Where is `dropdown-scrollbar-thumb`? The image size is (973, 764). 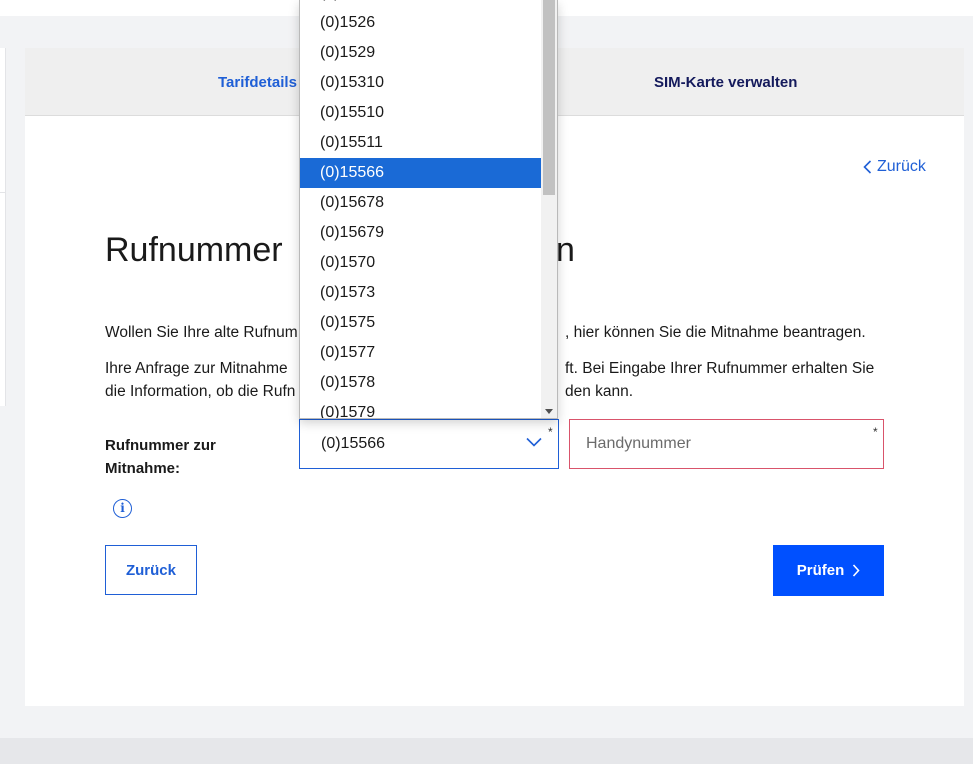
dropdown-scrollbar-thumb is located at coordinates (549, 97).